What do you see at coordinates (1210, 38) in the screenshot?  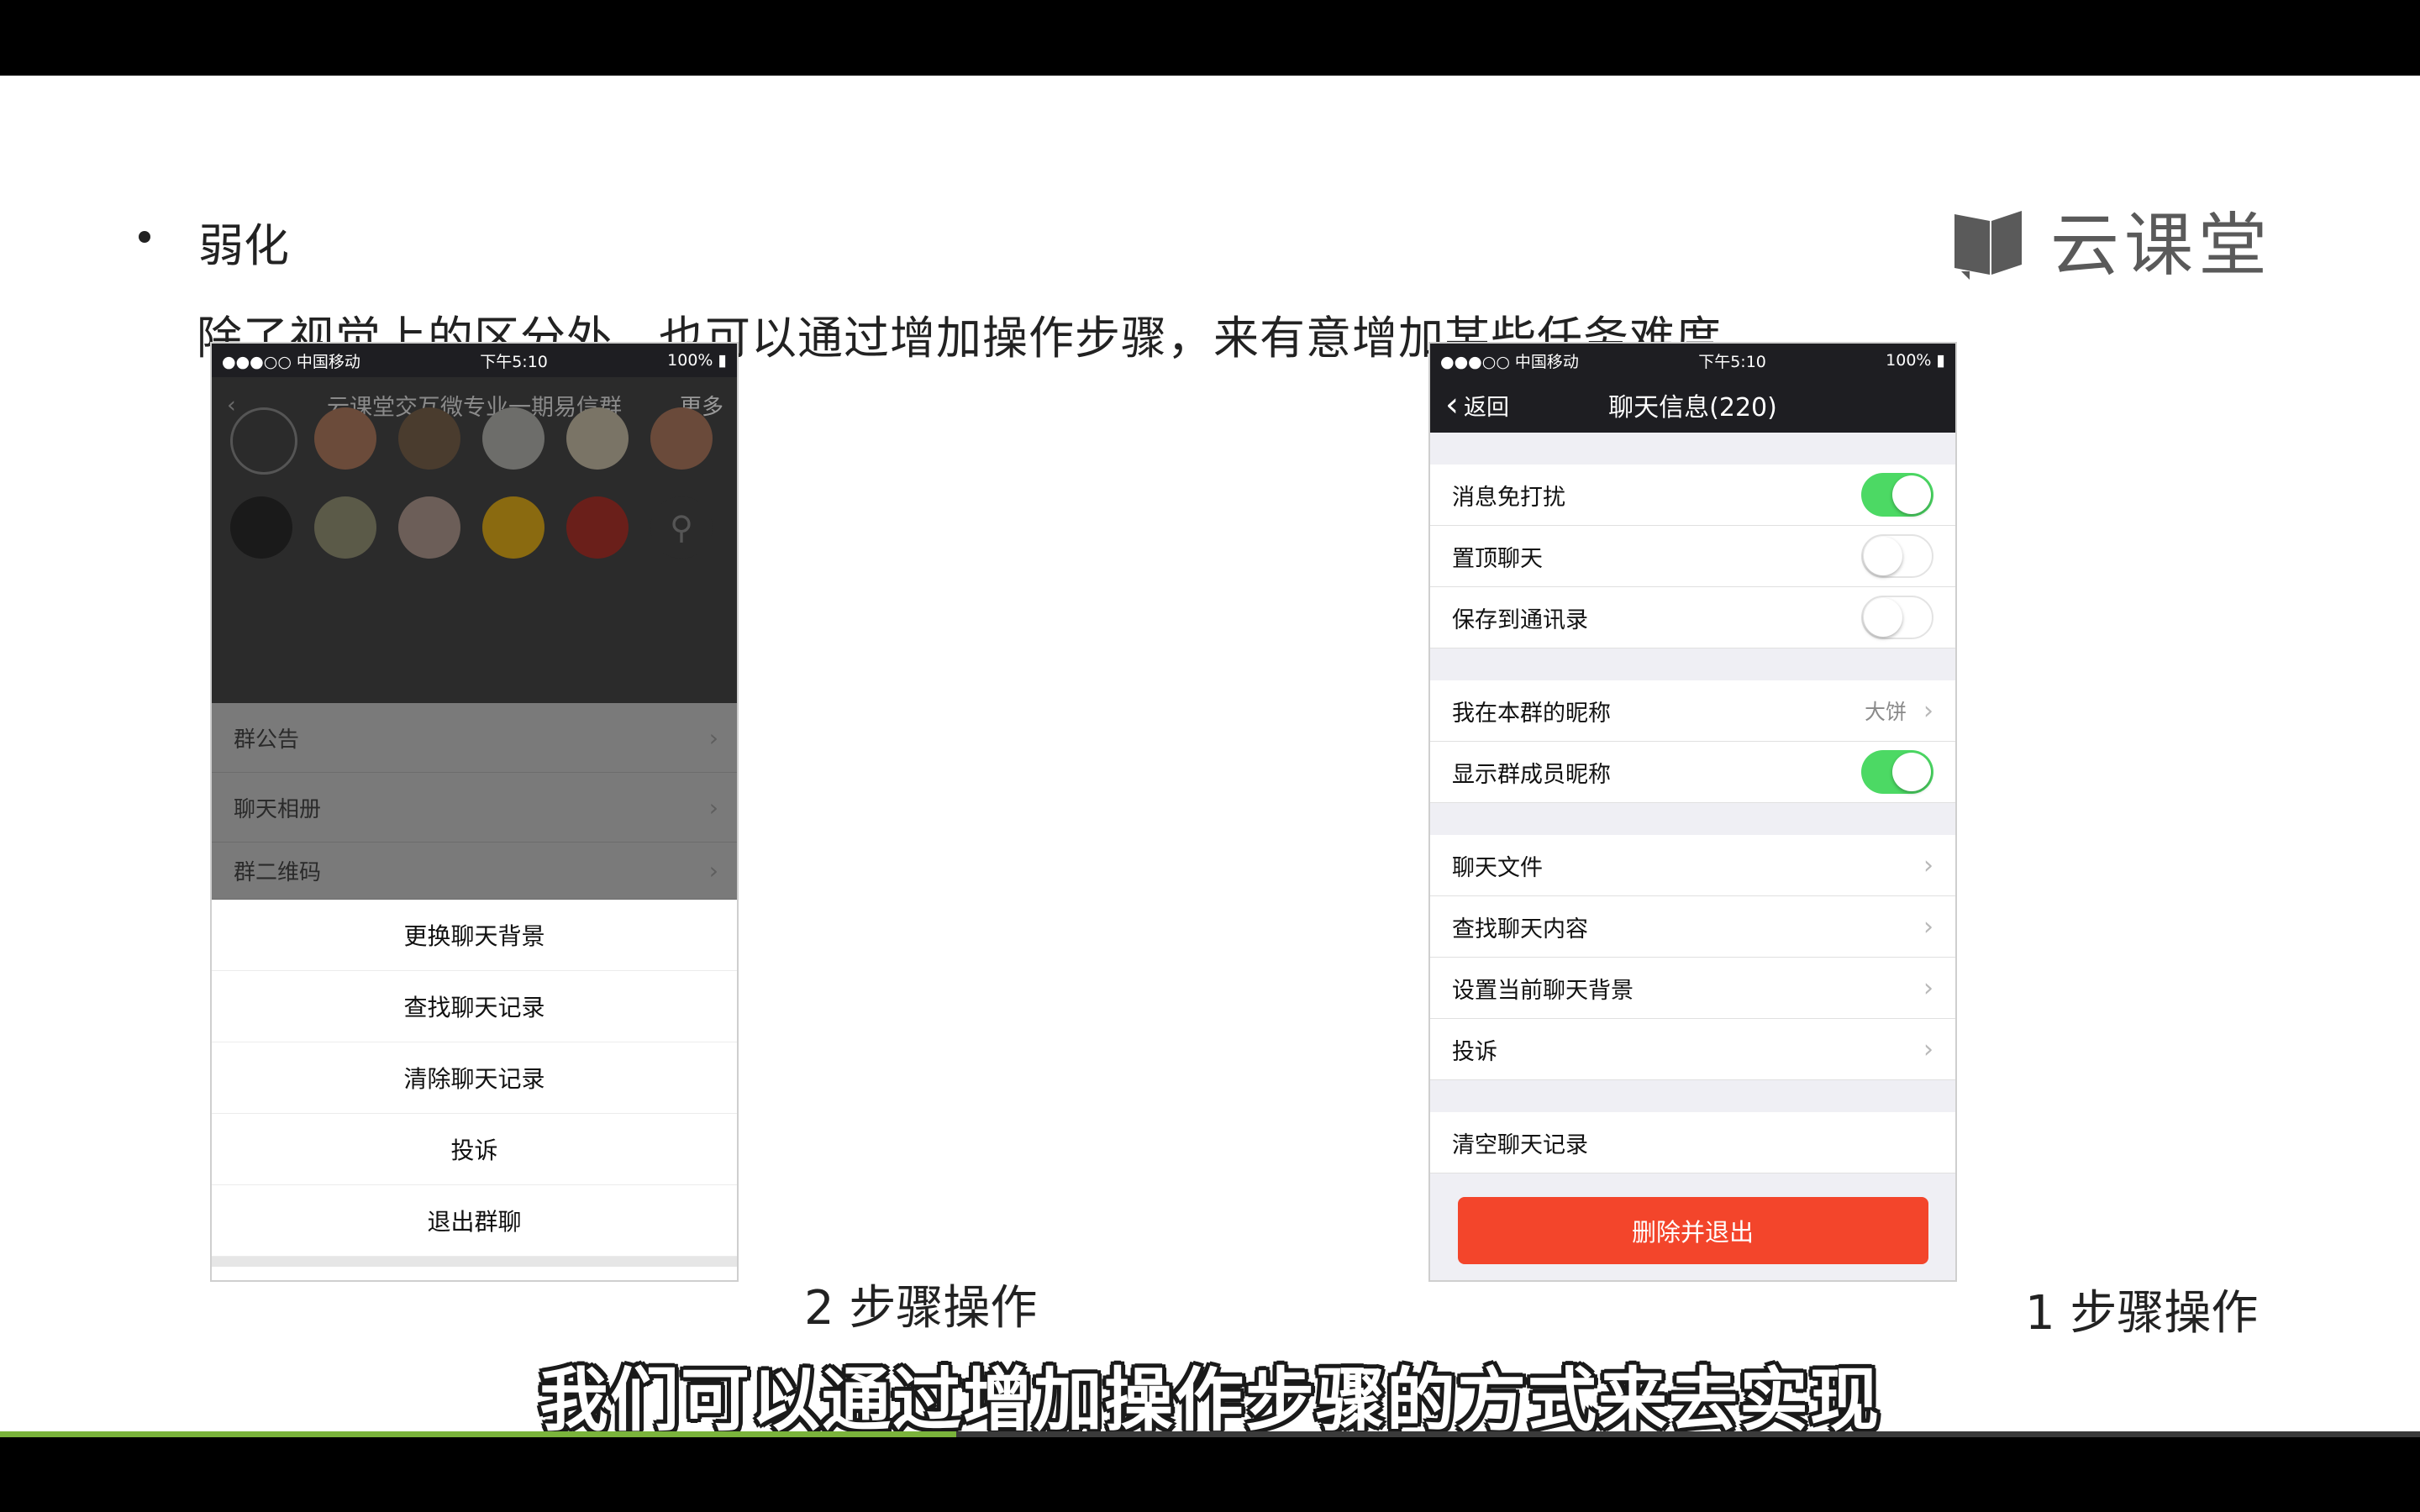 I see `letterbox-top` at bounding box center [1210, 38].